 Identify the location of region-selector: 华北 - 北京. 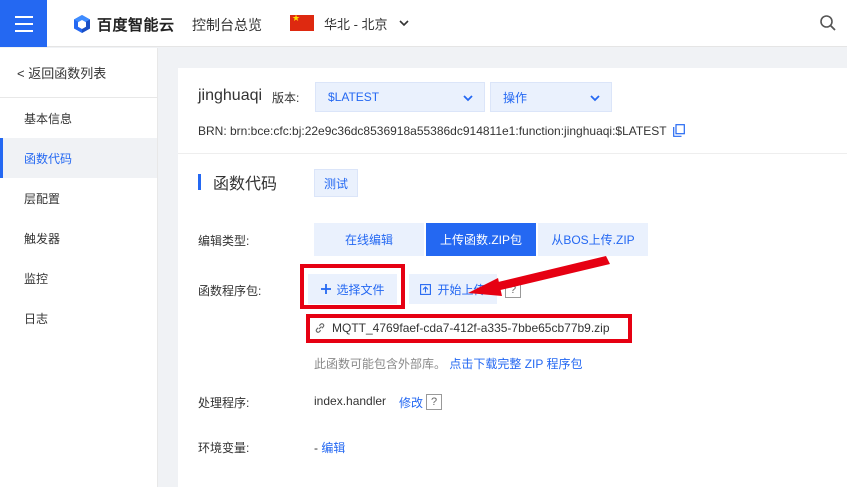
(350, 23).